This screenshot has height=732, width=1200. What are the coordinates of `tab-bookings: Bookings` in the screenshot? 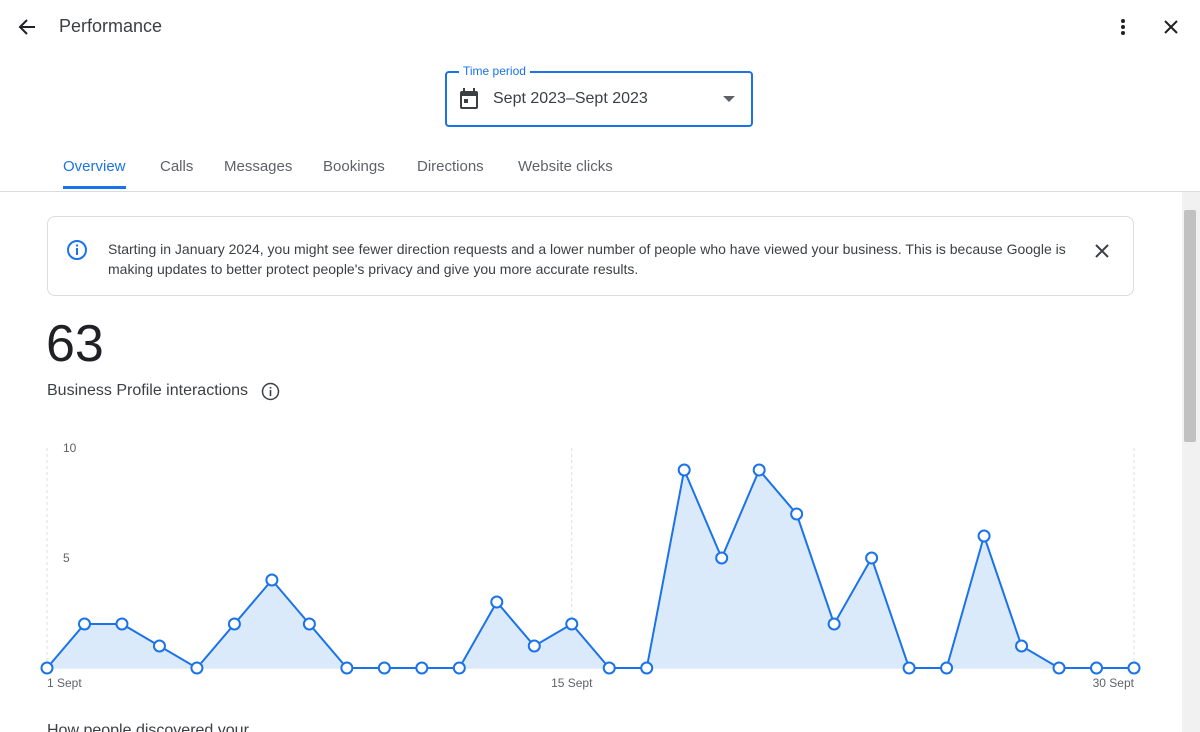 It's located at (354, 173).